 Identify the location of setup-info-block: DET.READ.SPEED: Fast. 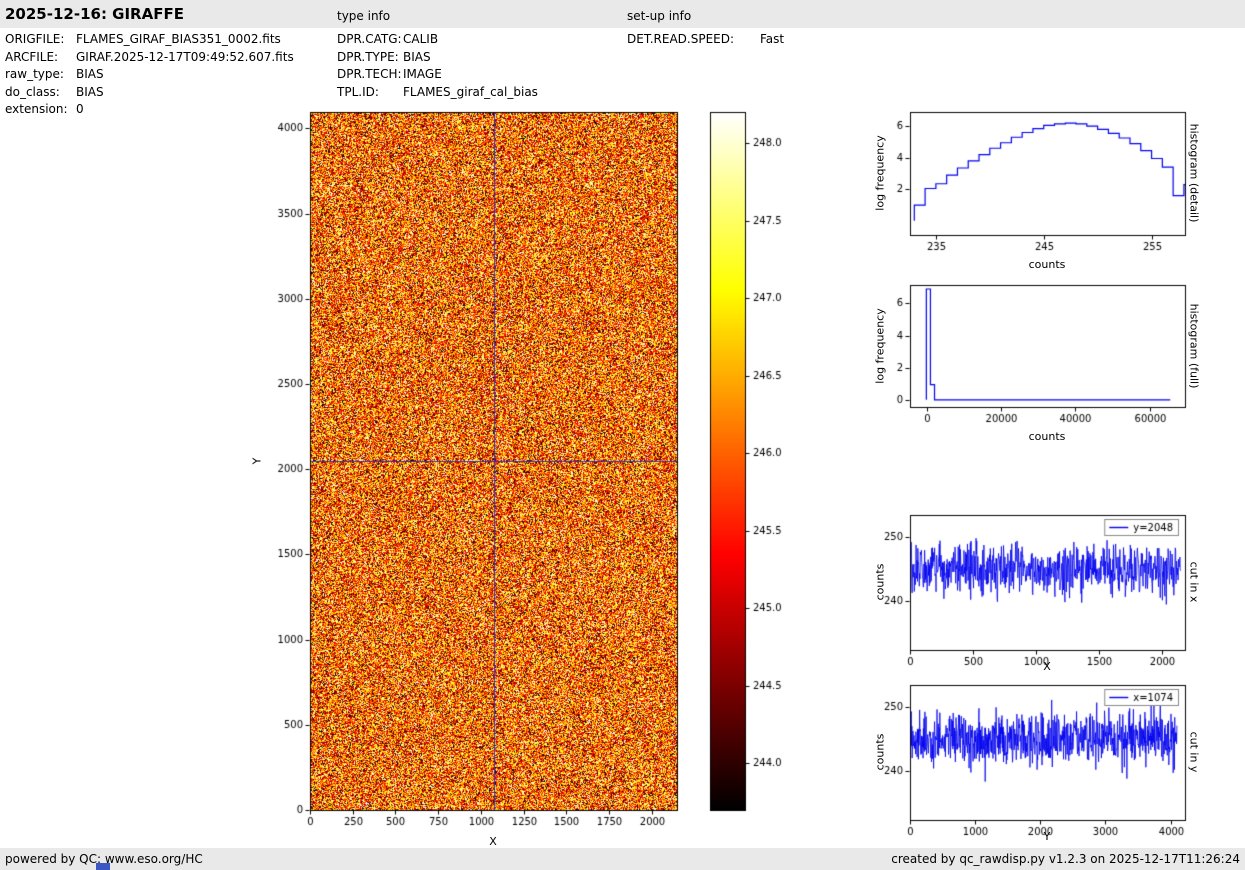
(705, 40).